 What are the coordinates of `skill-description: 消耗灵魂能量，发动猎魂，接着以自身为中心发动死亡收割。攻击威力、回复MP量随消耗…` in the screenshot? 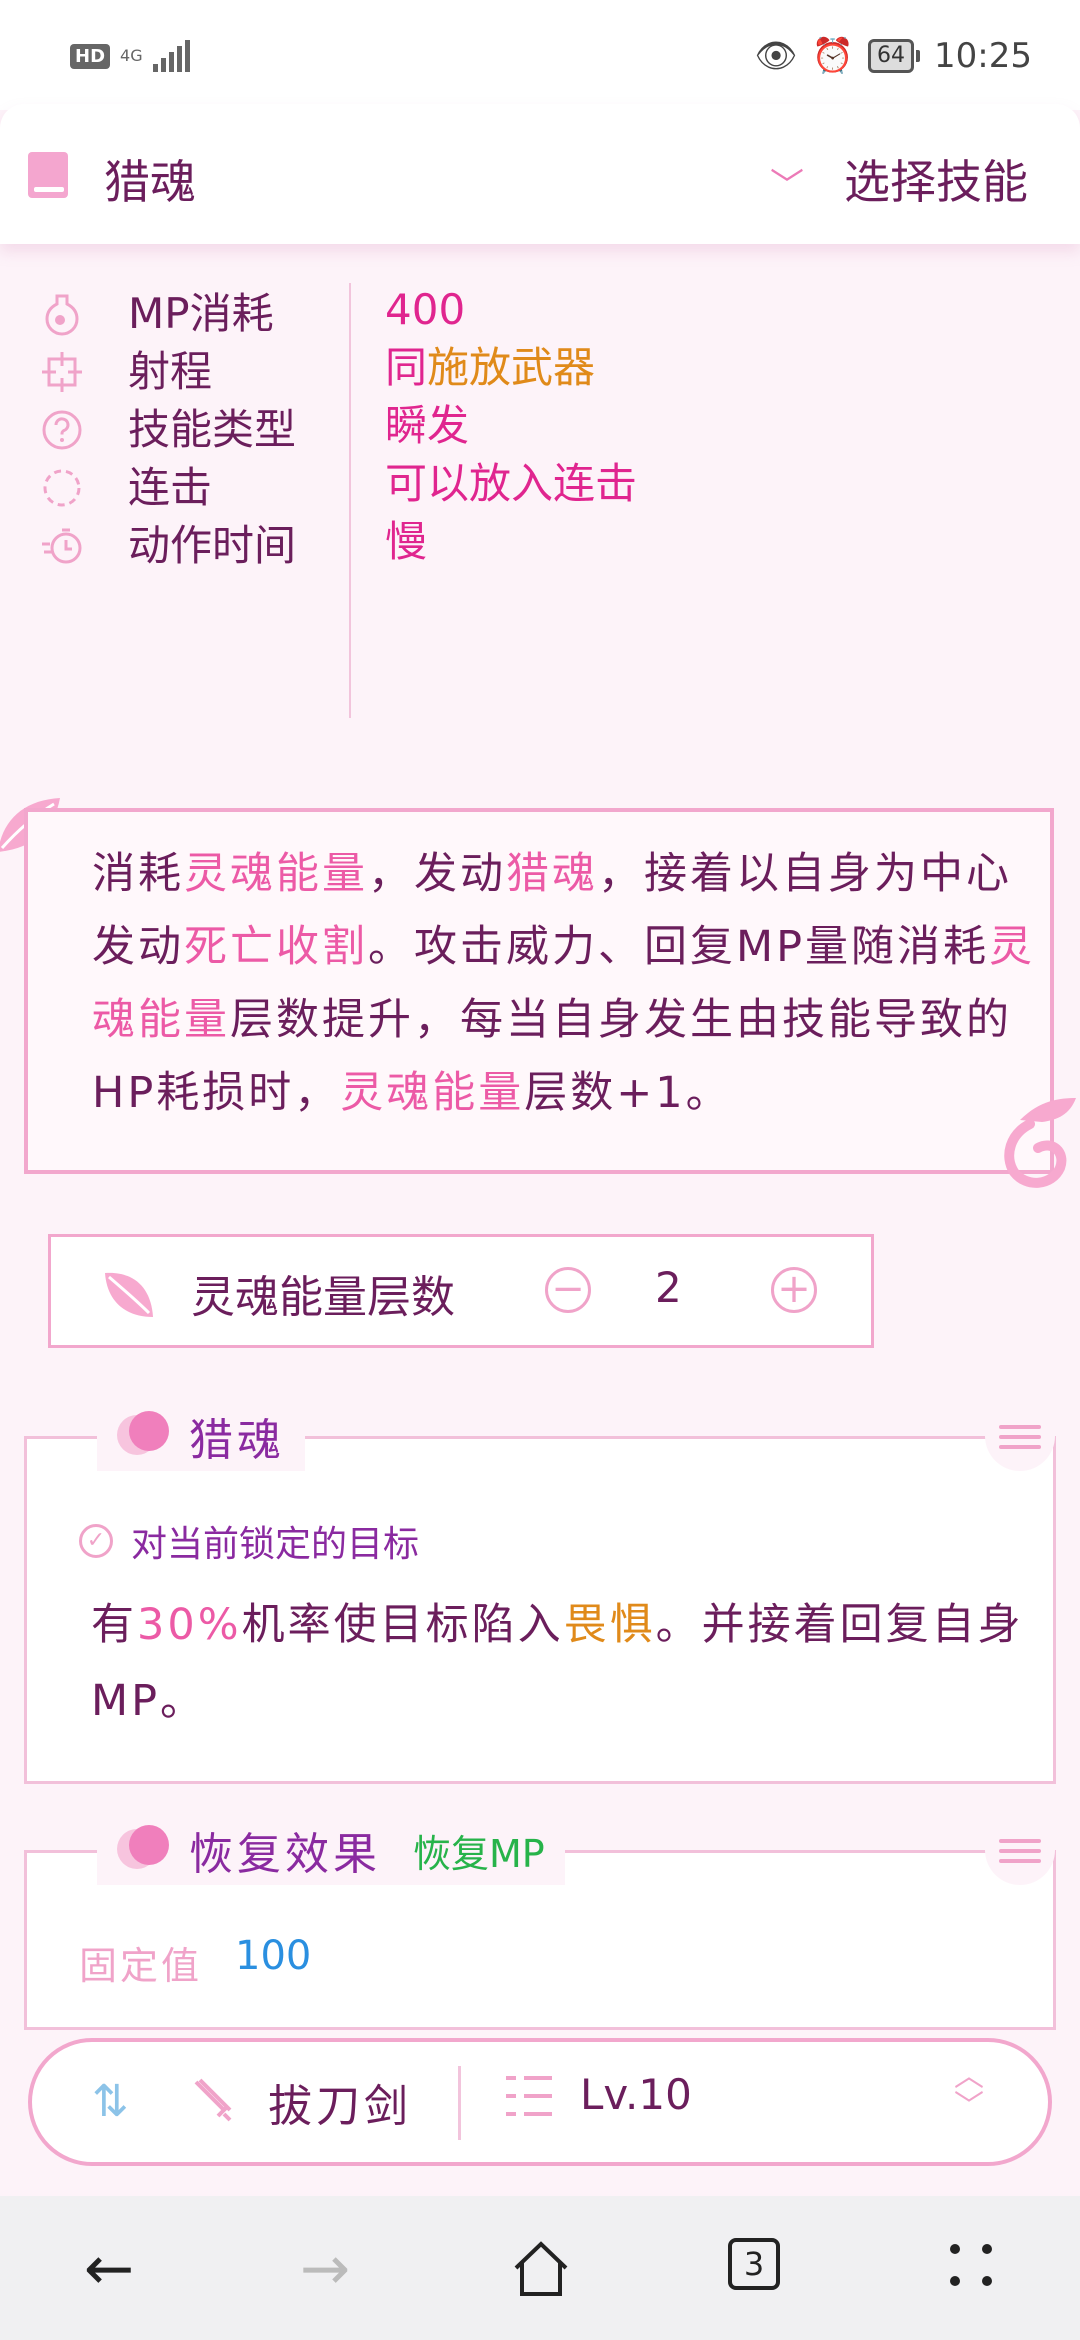 It's located at (539, 991).